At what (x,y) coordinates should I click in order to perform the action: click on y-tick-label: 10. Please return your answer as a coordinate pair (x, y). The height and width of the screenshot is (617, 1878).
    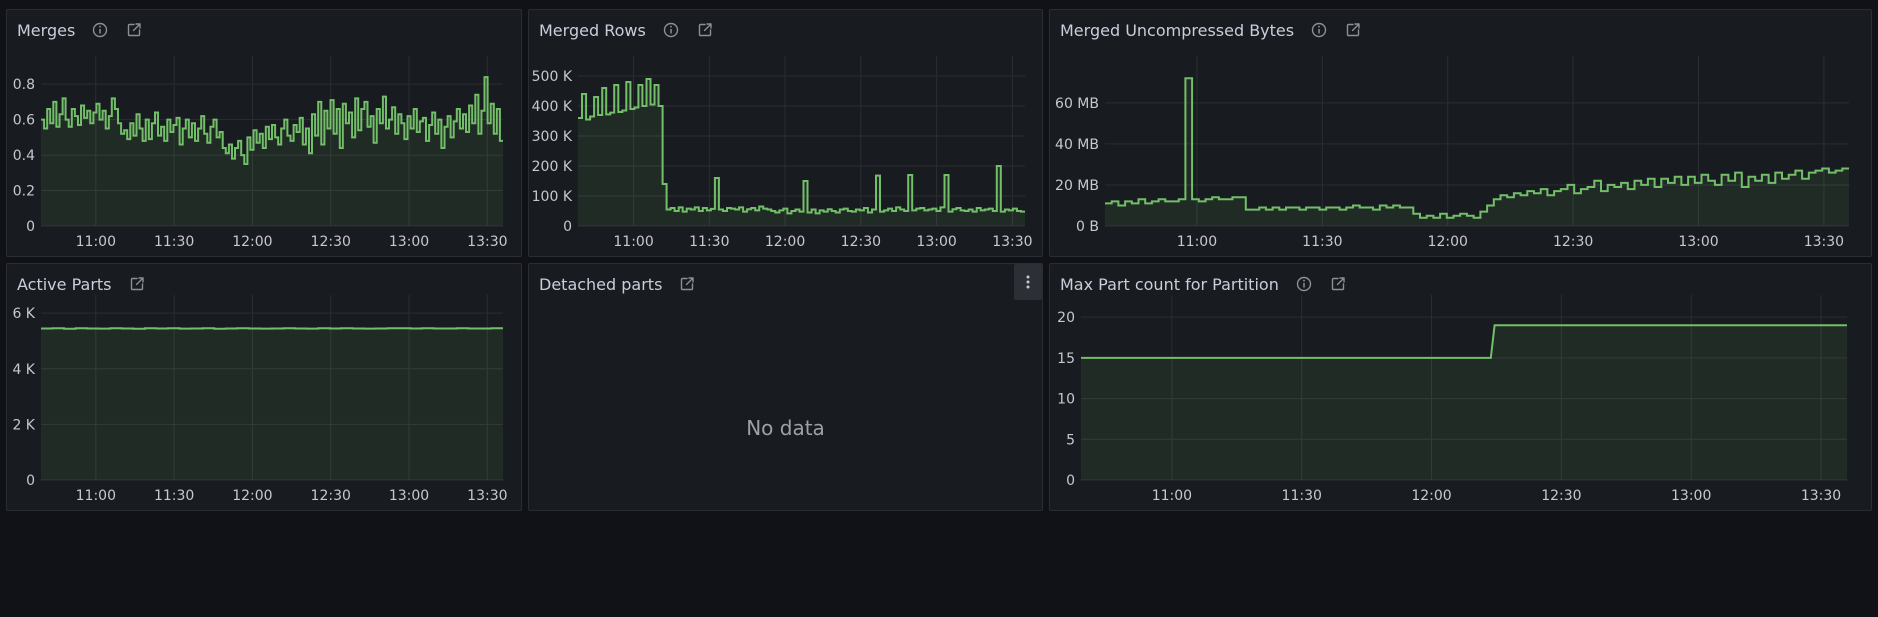
    Looking at the image, I should click on (1066, 400).